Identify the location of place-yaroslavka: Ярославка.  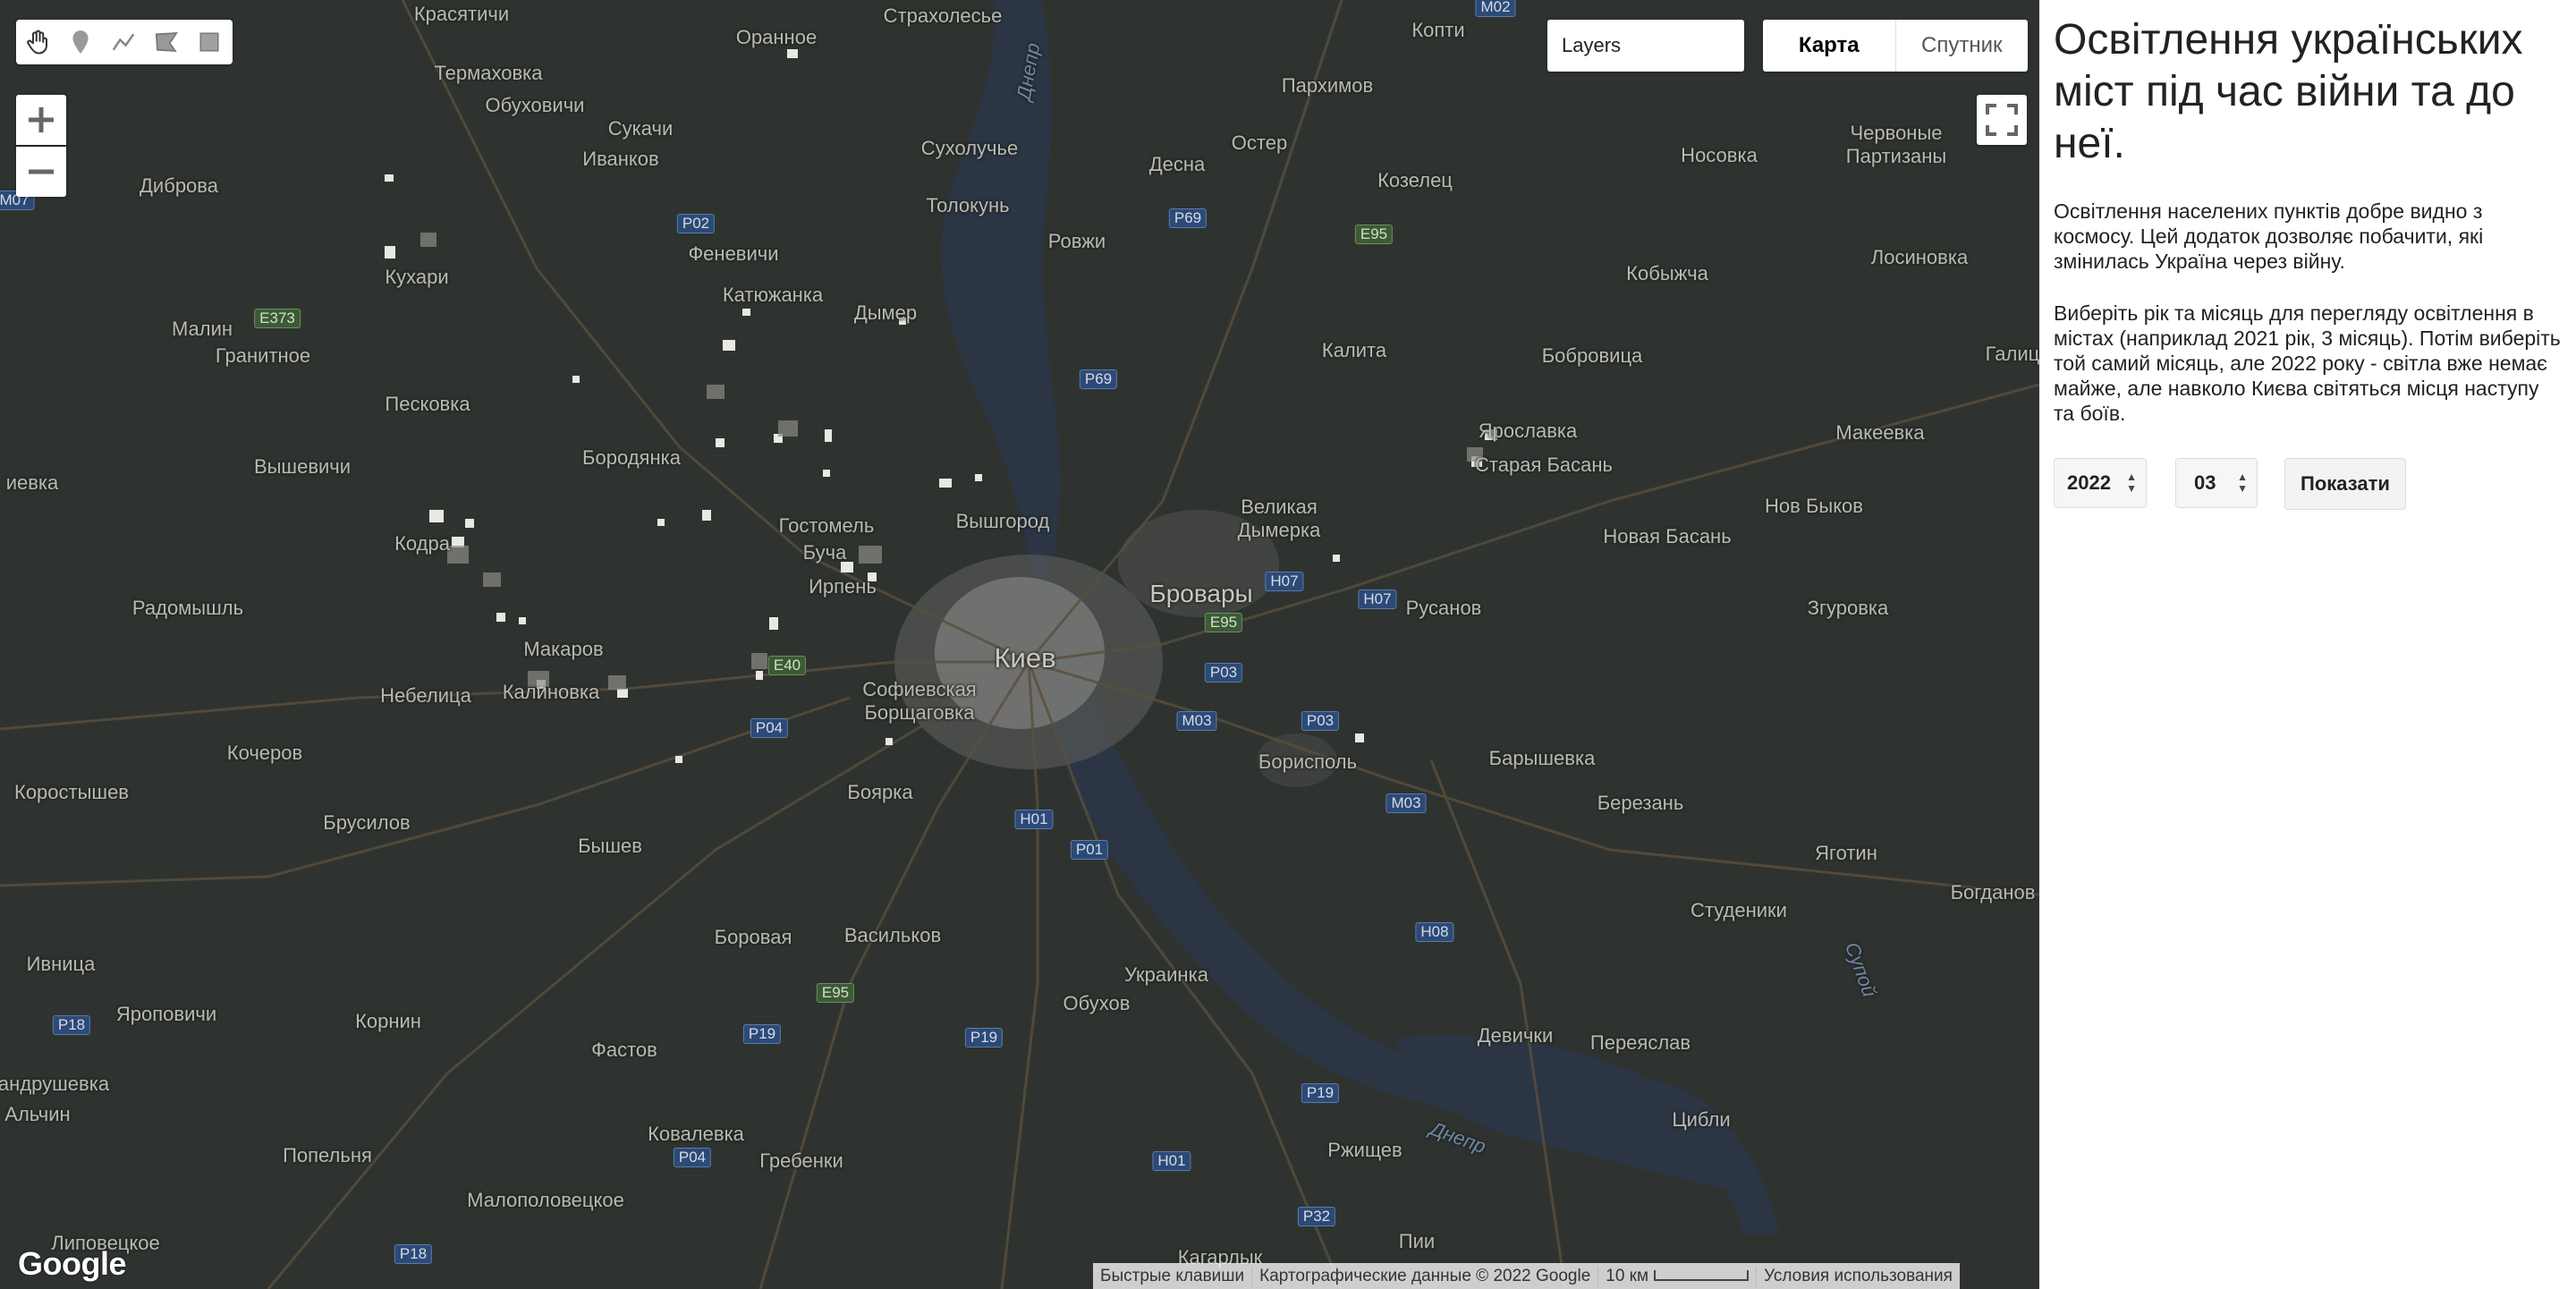
(1528, 431).